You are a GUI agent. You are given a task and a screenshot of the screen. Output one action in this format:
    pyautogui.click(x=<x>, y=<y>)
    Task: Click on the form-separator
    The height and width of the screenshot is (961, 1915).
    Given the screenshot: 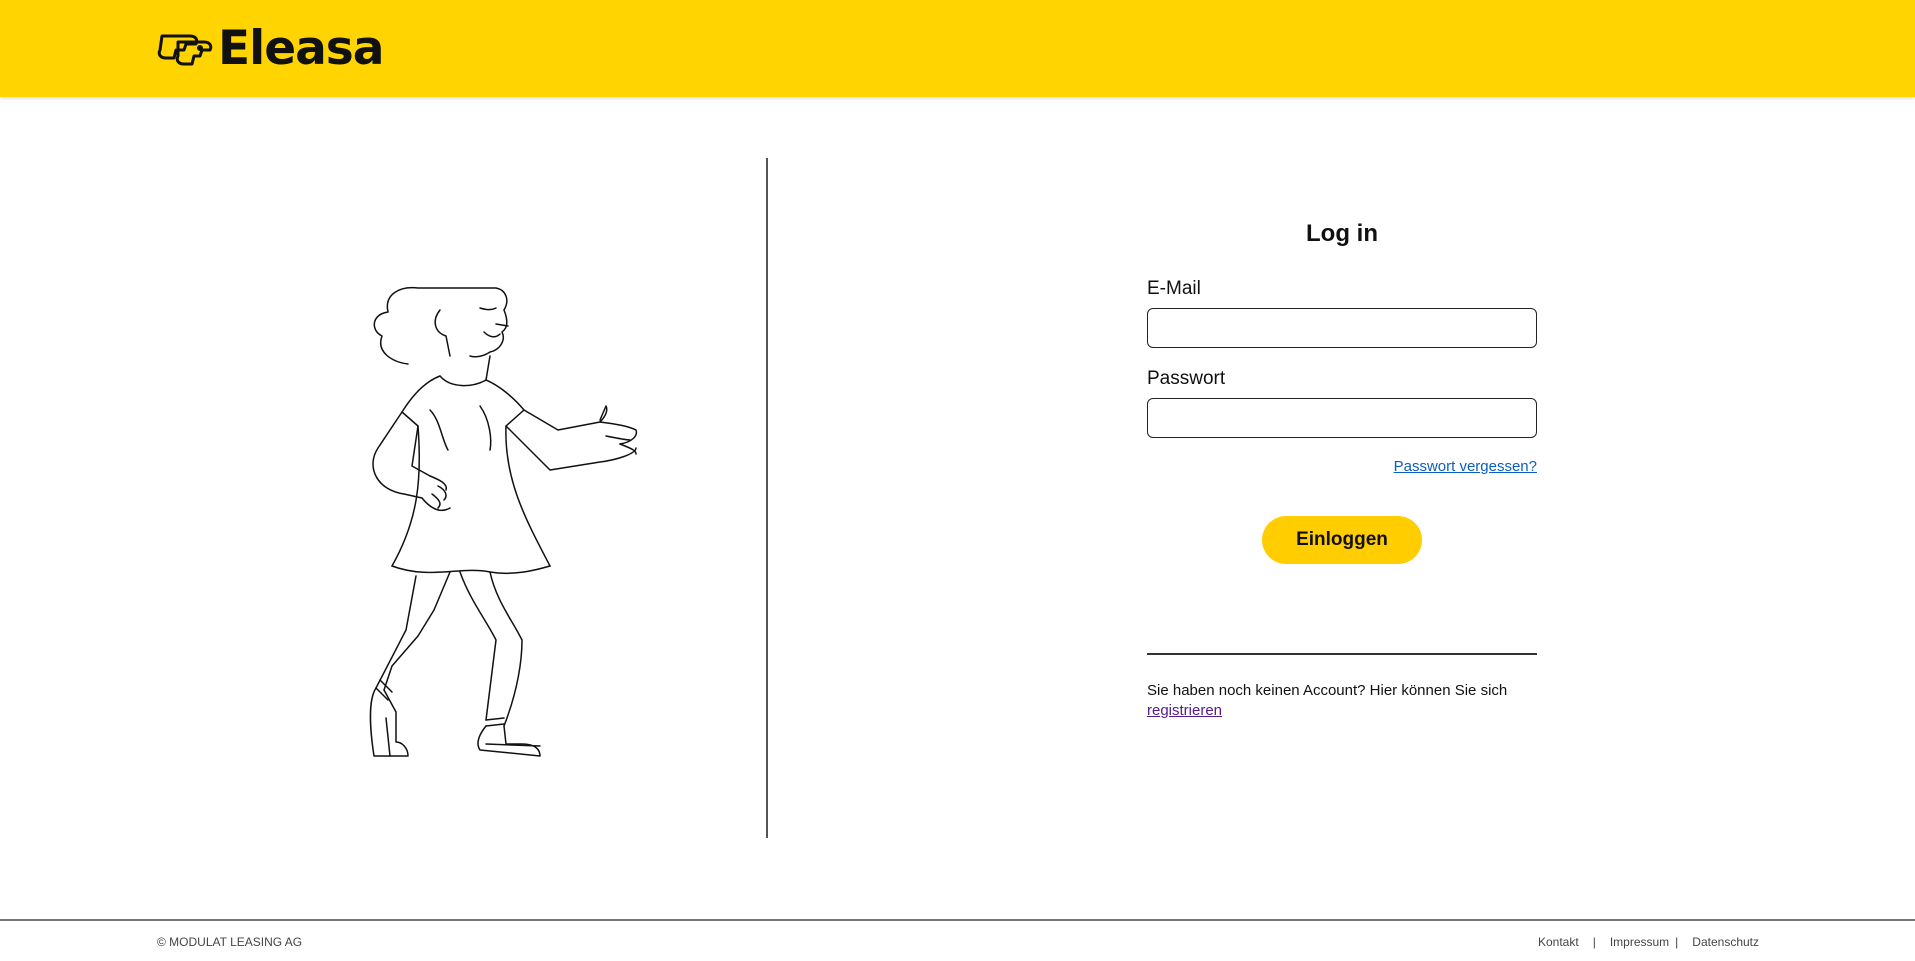 What is the action you would take?
    pyautogui.click(x=1342, y=654)
    